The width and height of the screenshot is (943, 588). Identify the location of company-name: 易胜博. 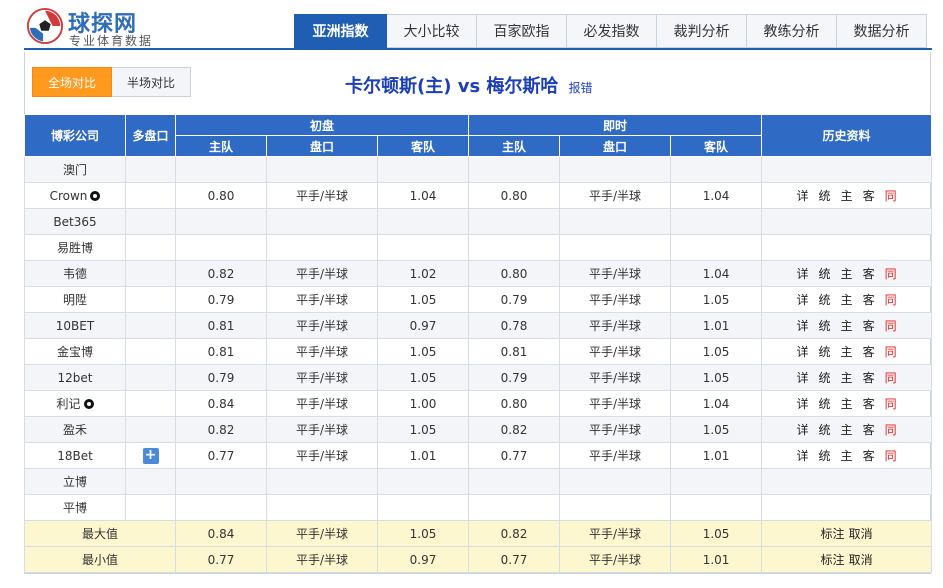
(75, 248).